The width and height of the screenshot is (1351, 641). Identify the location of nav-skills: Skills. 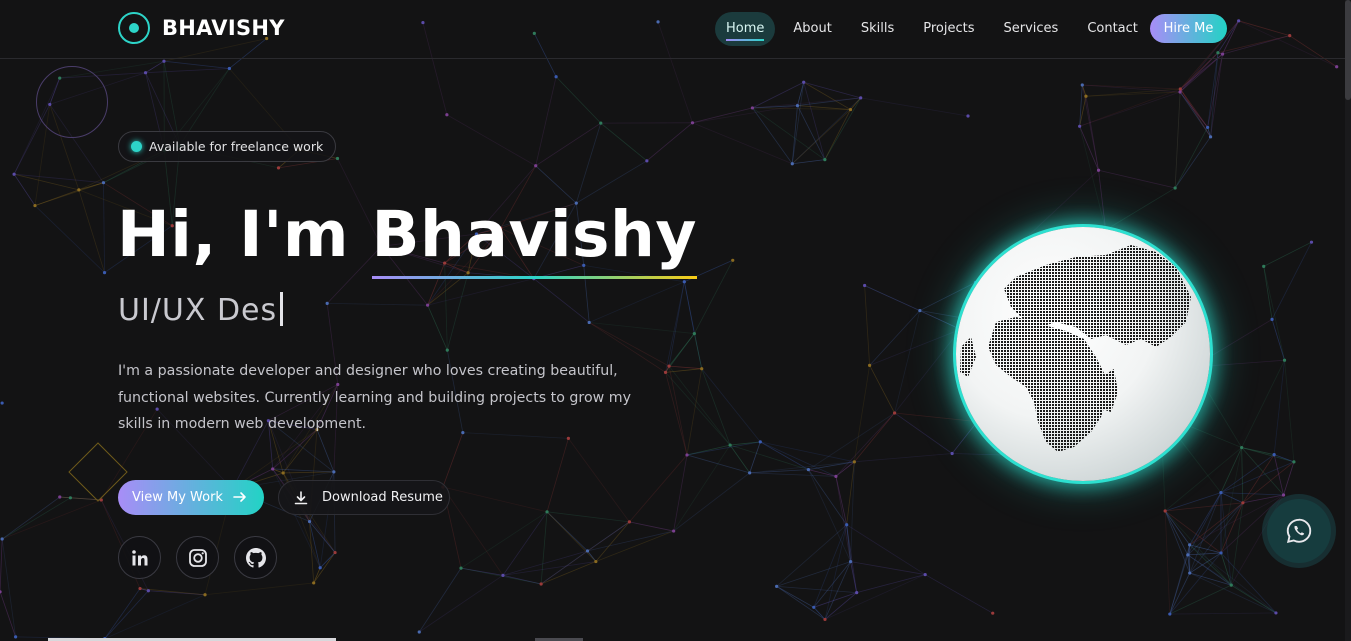
(877, 29).